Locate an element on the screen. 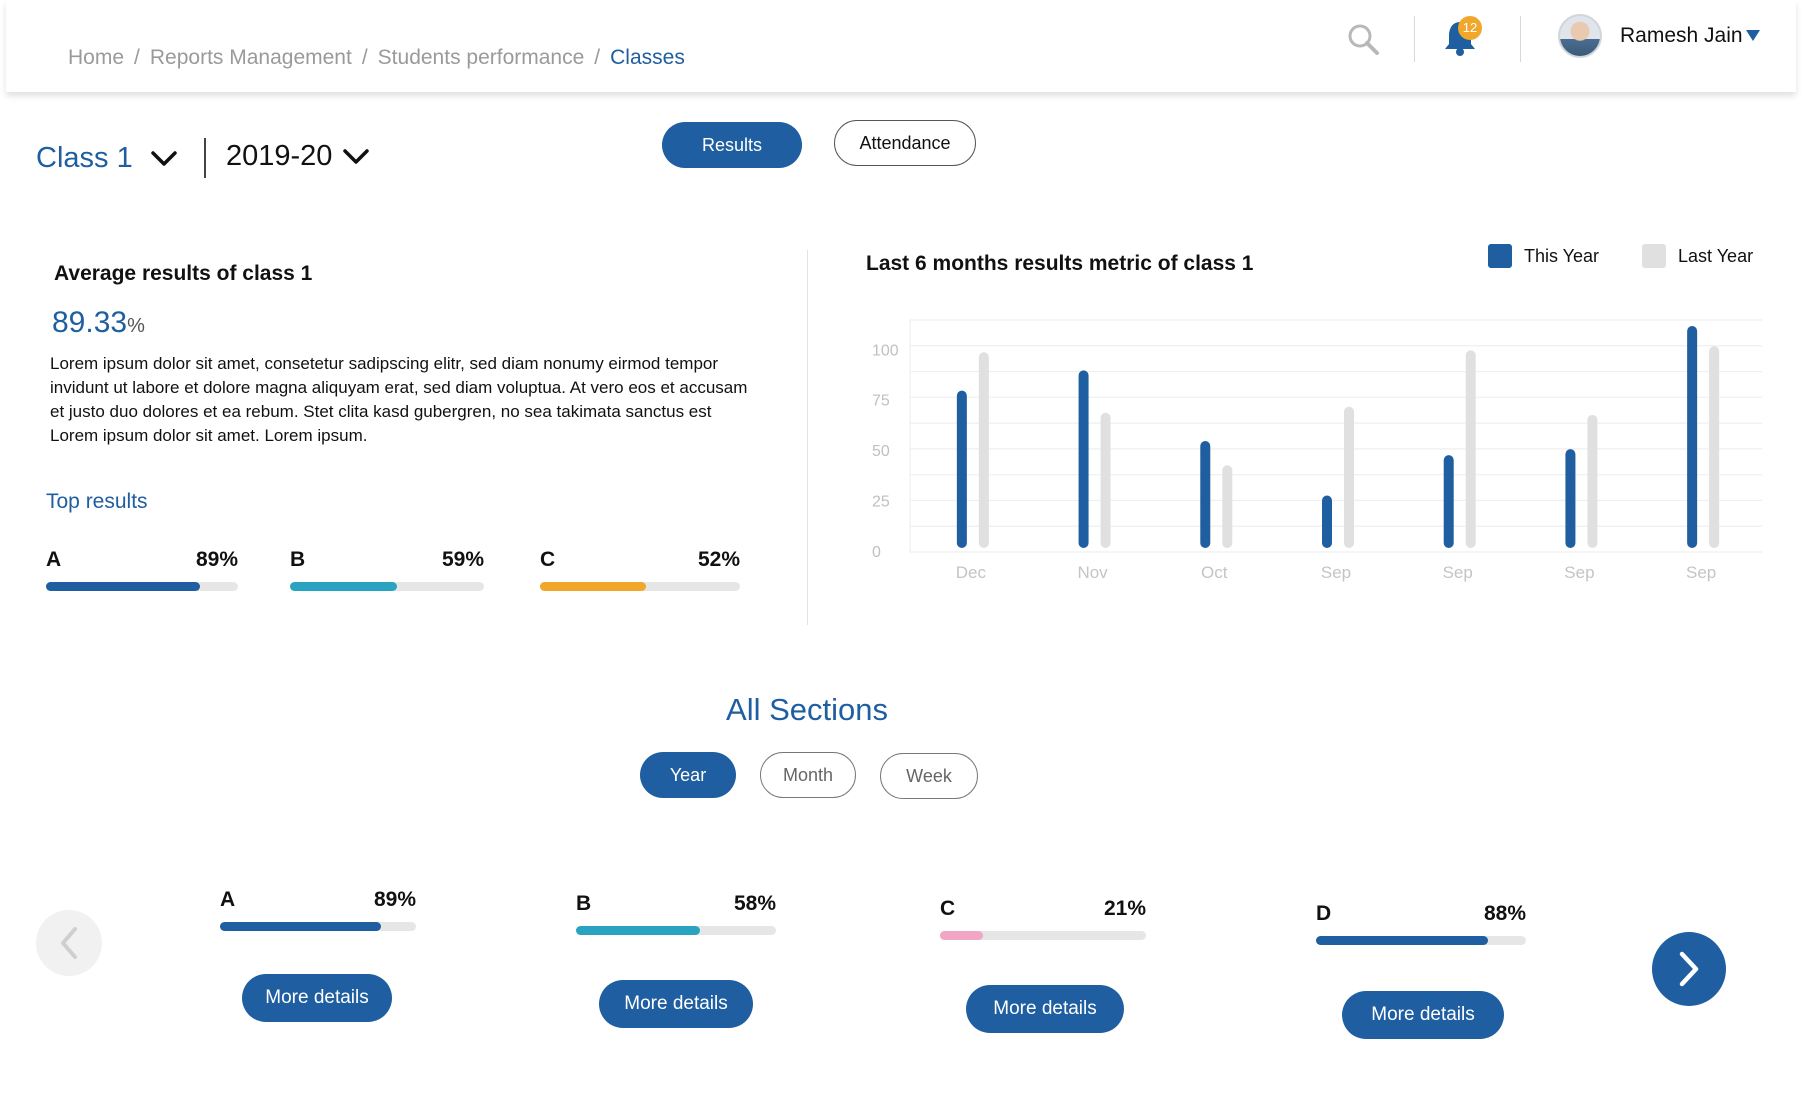 The height and width of the screenshot is (1108, 1814). legend-item-last-year: Last Year is located at coordinates (1697, 256).